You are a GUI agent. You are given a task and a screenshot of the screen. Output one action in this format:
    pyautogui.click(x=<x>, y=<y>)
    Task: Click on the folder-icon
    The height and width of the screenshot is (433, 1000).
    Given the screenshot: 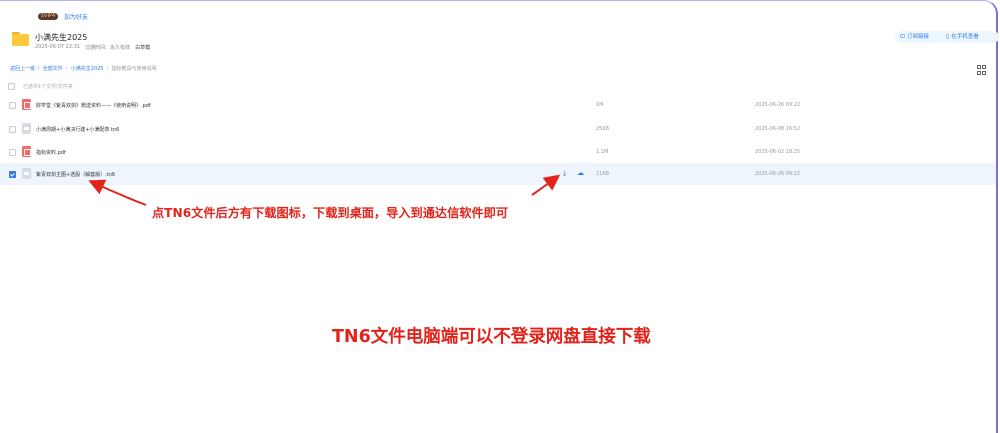 What is the action you would take?
    pyautogui.click(x=20, y=39)
    